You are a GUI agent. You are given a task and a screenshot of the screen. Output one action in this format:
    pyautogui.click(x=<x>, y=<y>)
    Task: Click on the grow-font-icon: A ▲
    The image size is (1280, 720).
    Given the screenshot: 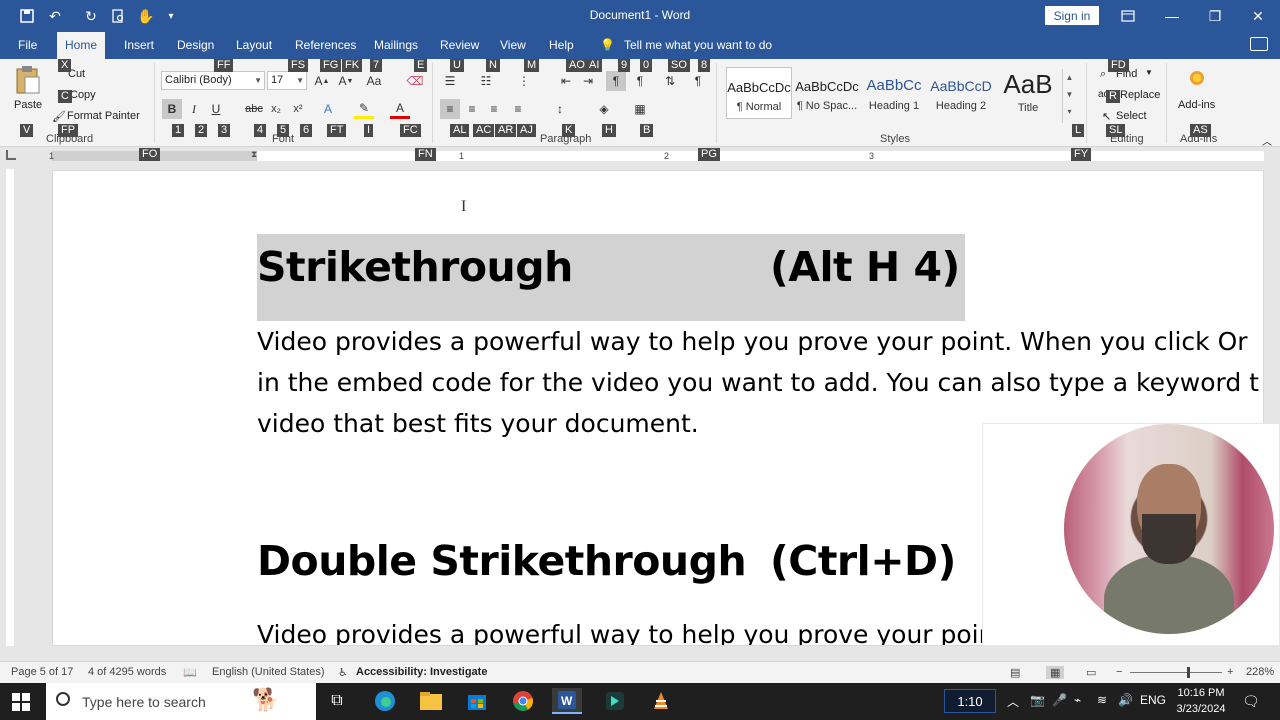 What is the action you would take?
    pyautogui.click(x=322, y=81)
    